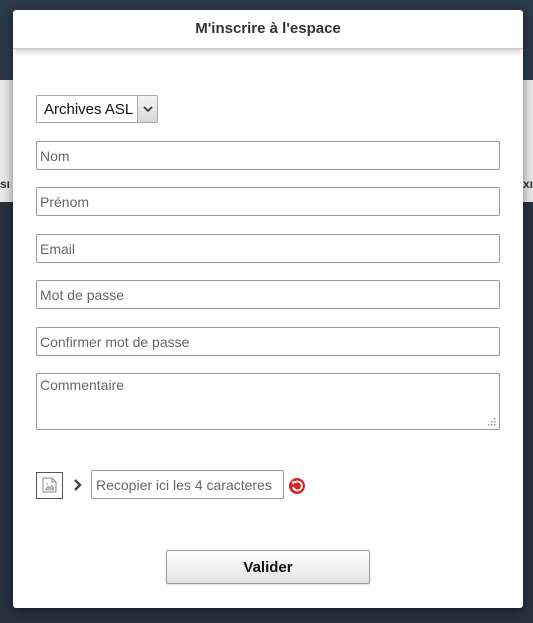  What do you see at coordinates (78, 485) in the screenshot?
I see `chevron-right-icon` at bounding box center [78, 485].